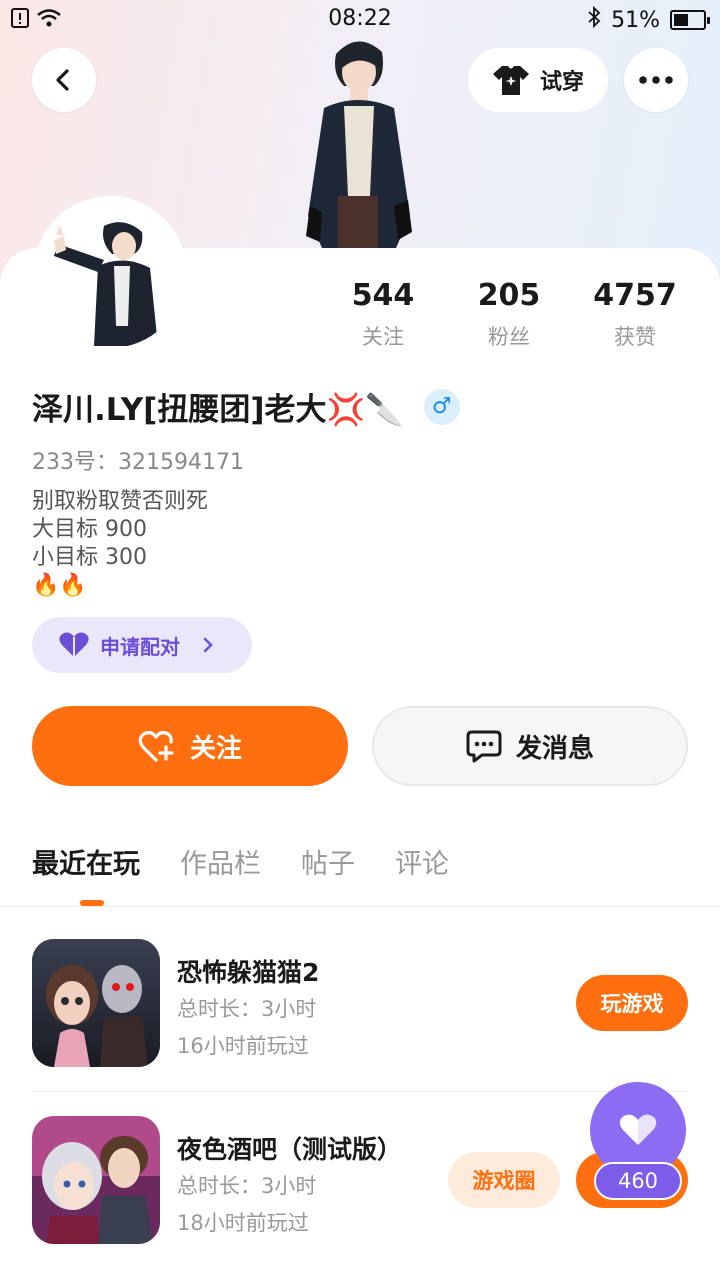  What do you see at coordinates (554, 748) in the screenshot?
I see `send-message-label: 发消息` at bounding box center [554, 748].